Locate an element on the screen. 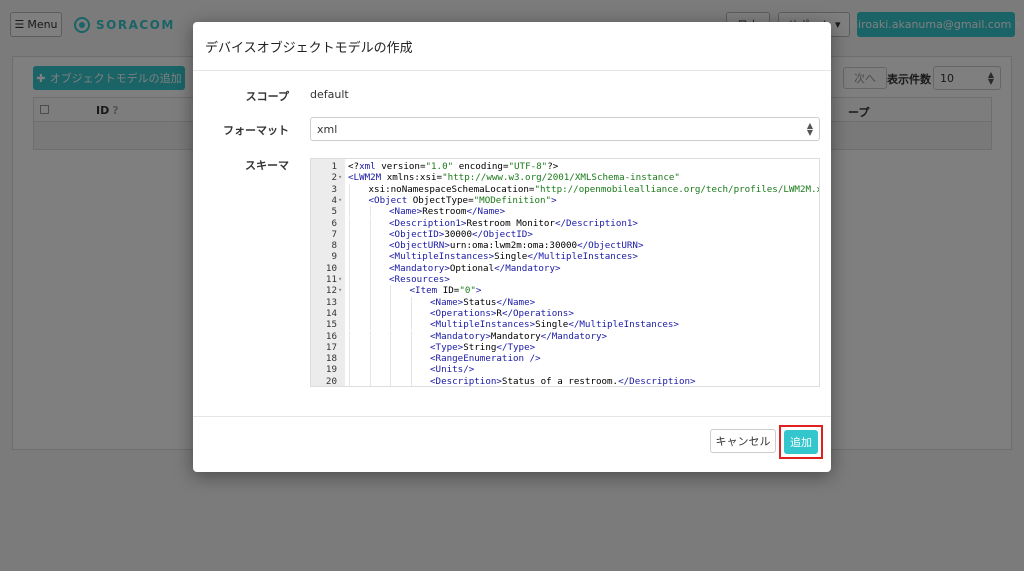 This screenshot has height=571, width=1024. code-line: 19 <Units/> is located at coordinates (565, 370).